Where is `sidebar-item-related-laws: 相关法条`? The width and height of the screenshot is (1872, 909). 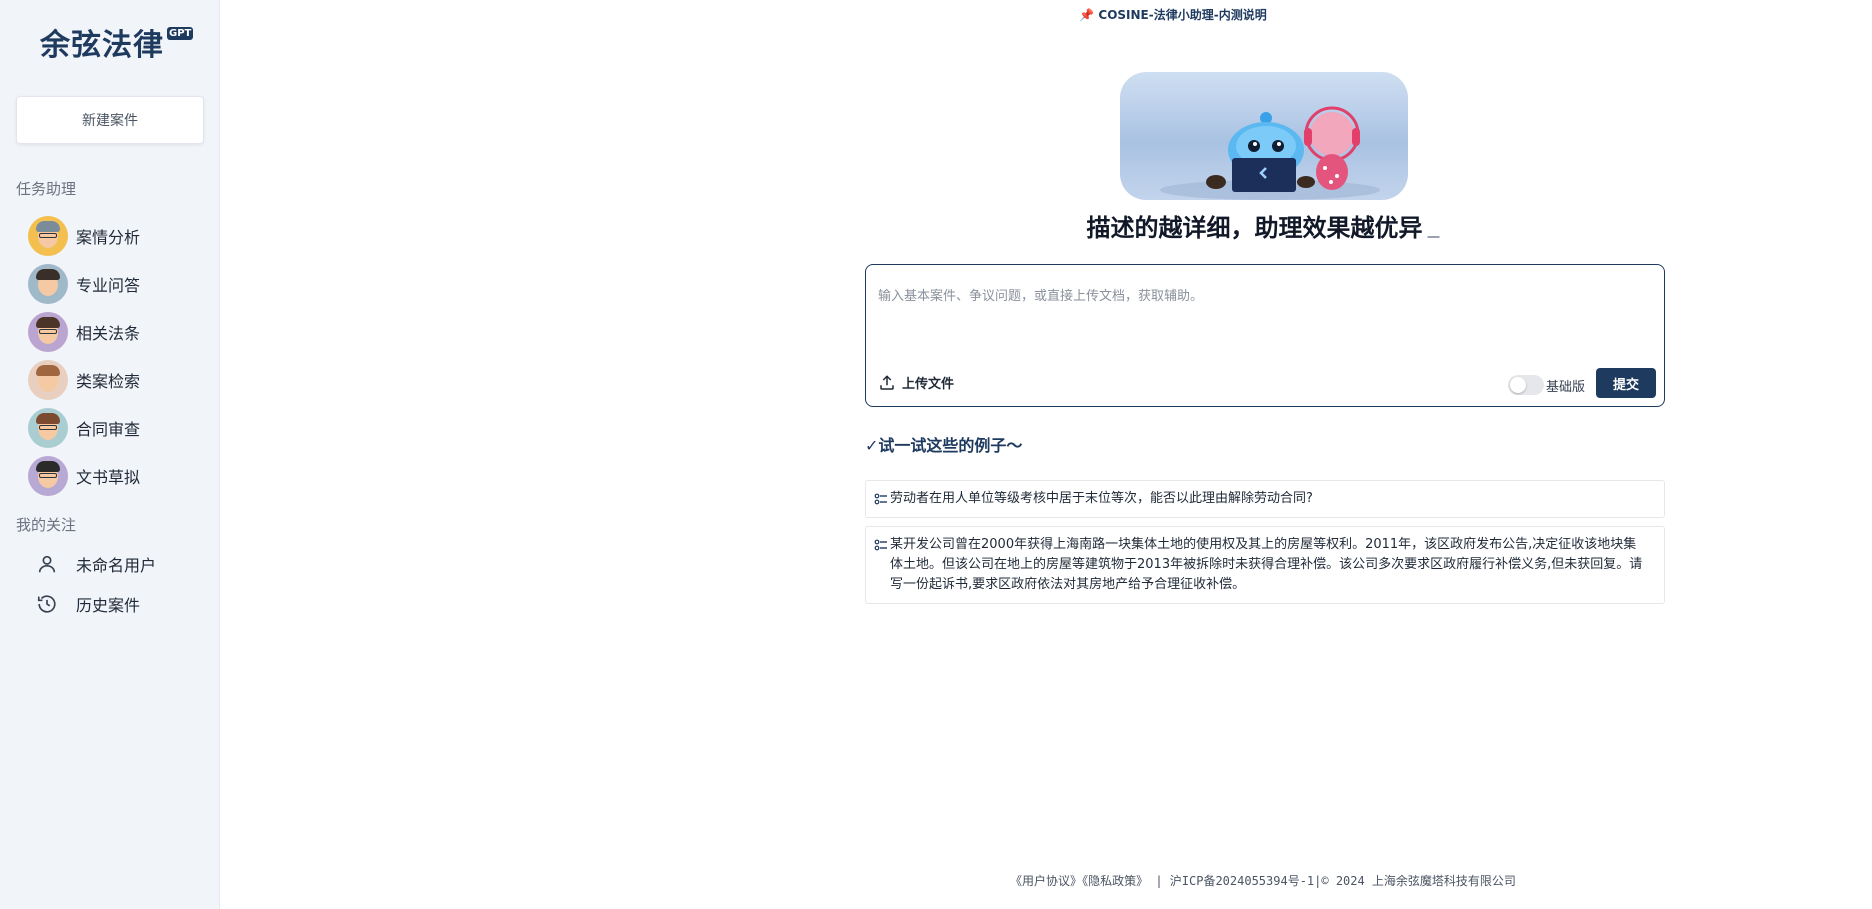
sidebar-item-related-laws: 相关法条 is located at coordinates (84, 332).